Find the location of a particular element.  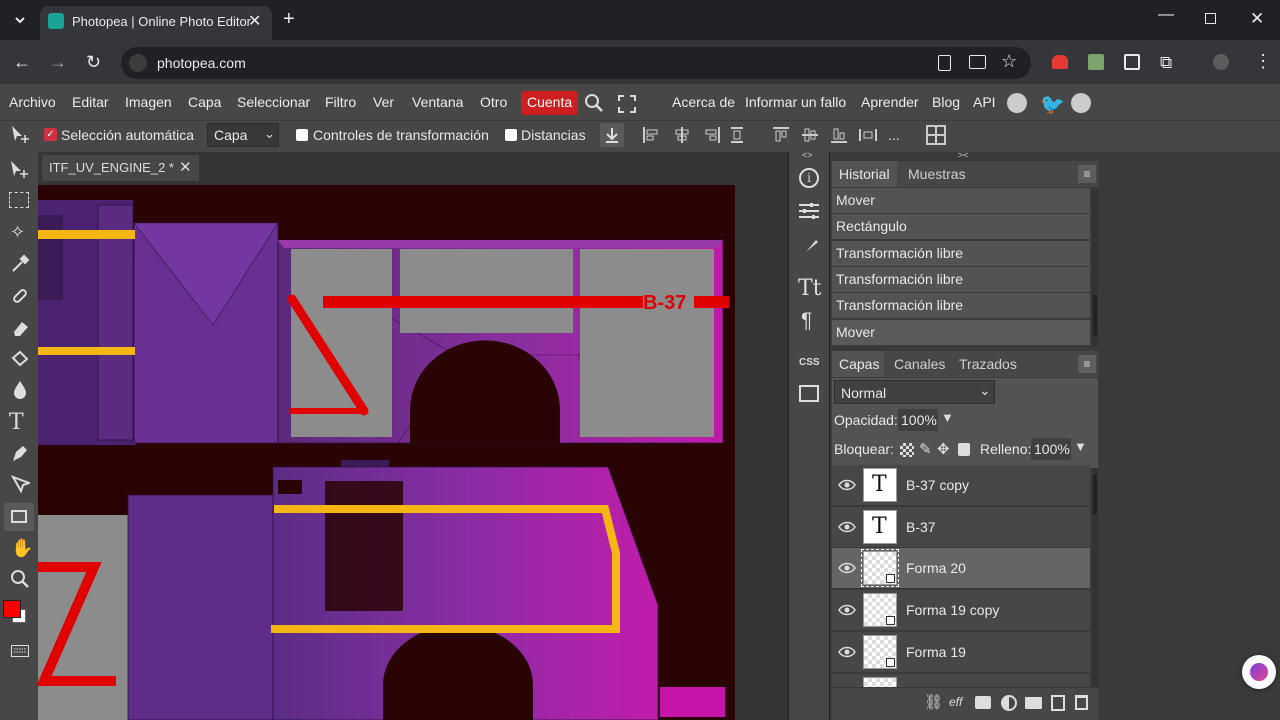

menu-acerca-de: Acerca de is located at coordinates (703, 102).